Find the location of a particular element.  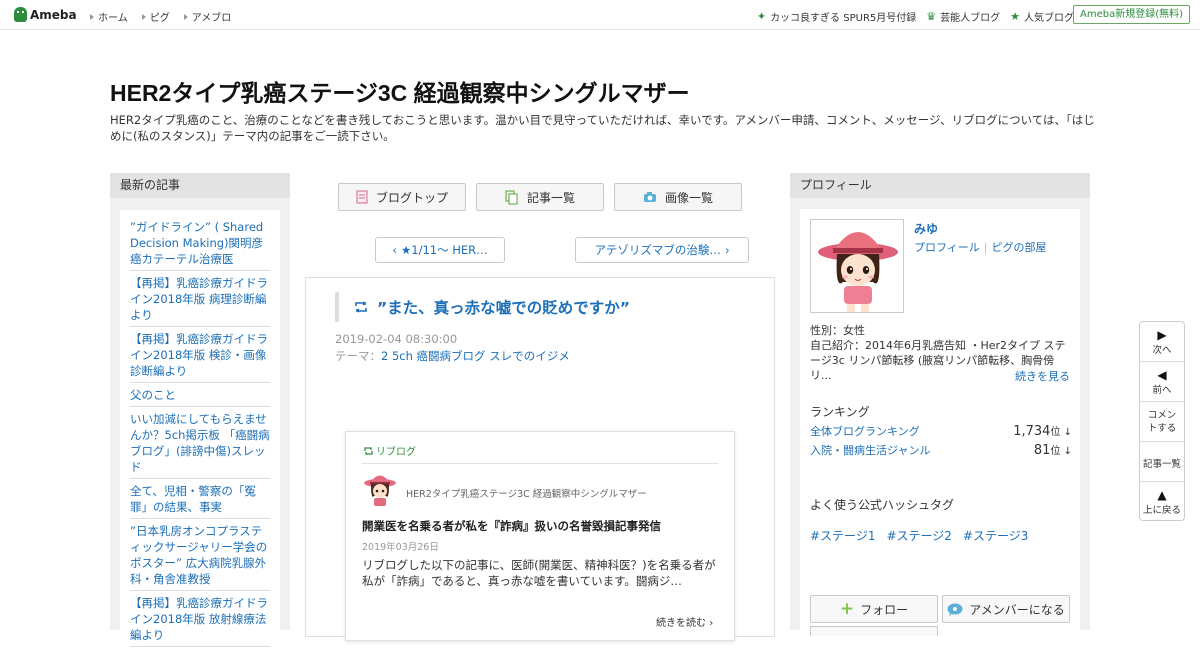

ameba-logo-icon is located at coordinates (20, 14).